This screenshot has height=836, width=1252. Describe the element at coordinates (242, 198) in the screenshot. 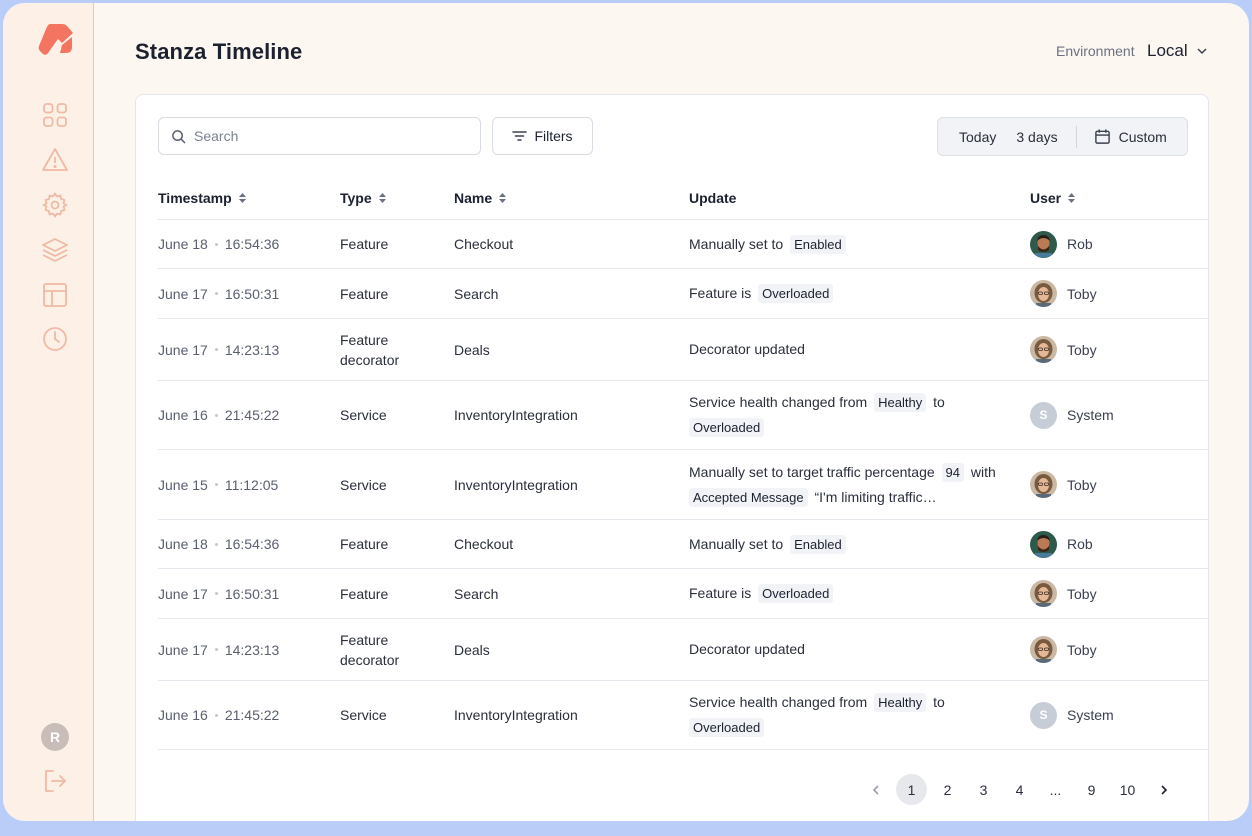

I see `sort-icon` at that location.